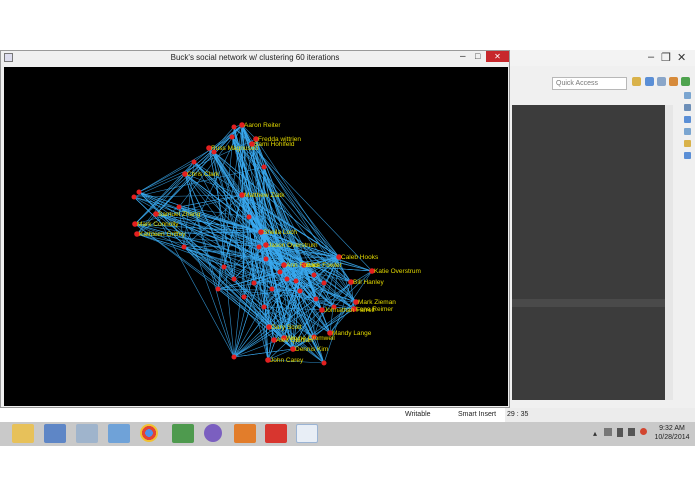 The image size is (695, 494). I want to click on graph-node-label: Mark Connolly, so click(158, 224).